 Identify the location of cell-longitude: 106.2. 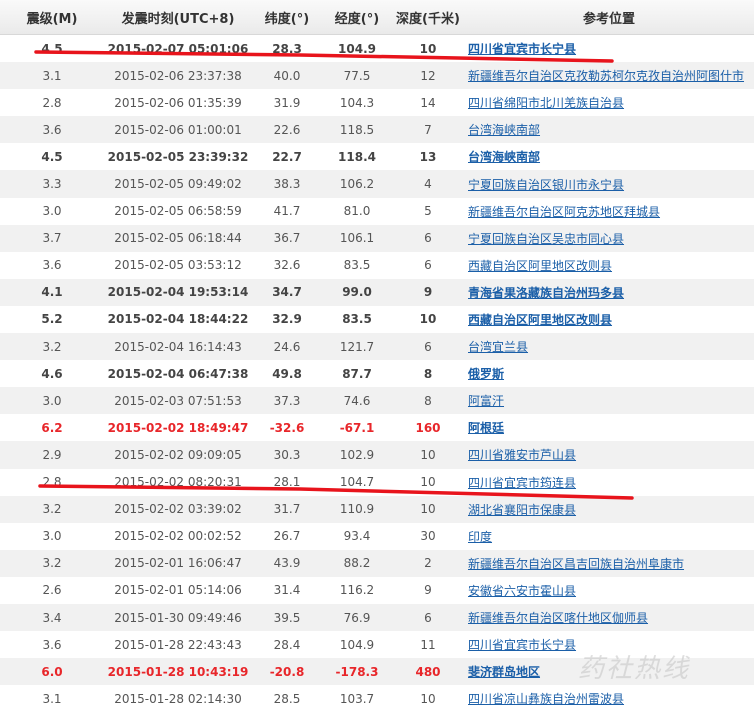
(357, 184).